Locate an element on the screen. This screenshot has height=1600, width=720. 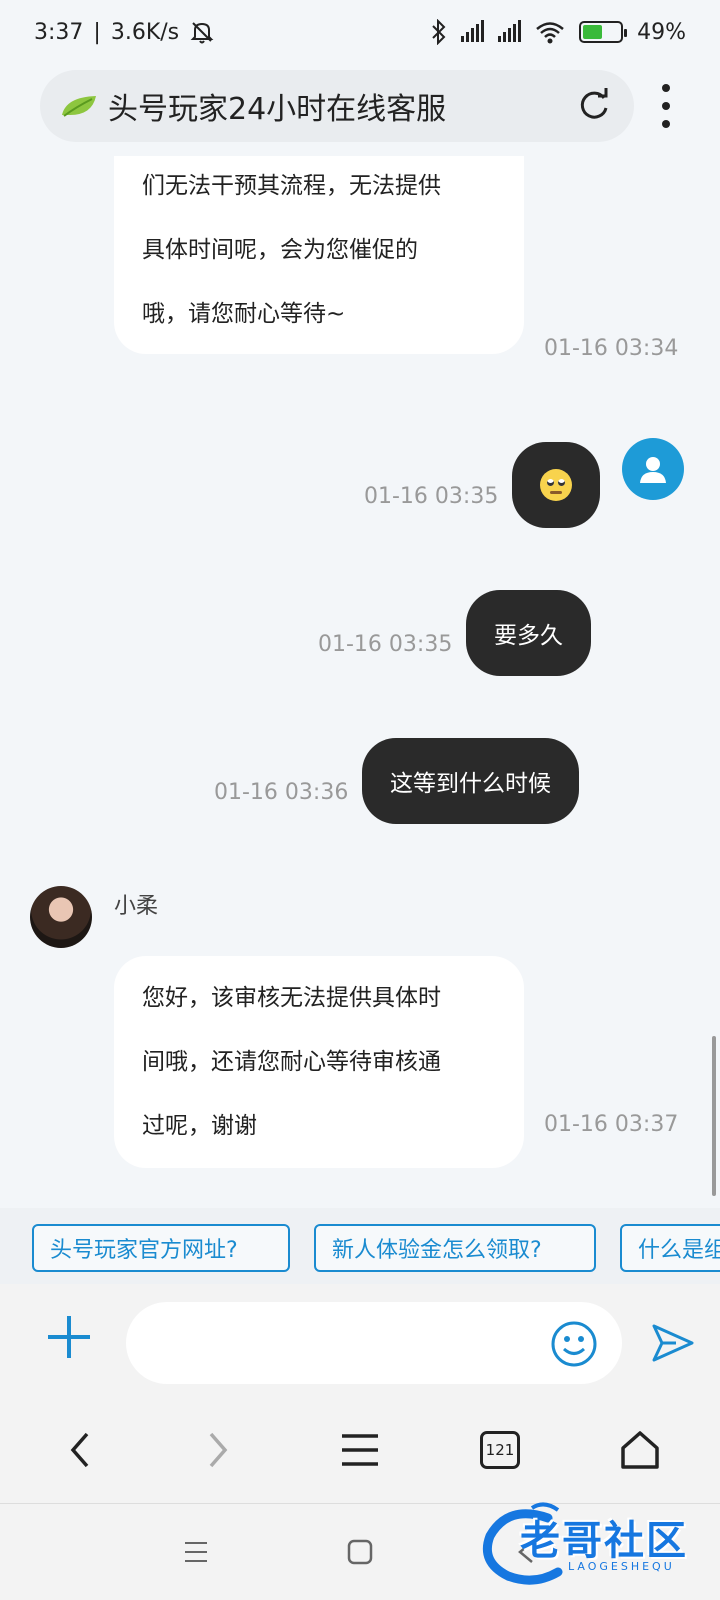
message-line: 间哦，还请您耐心等待审核通 is located at coordinates (291, 1062).